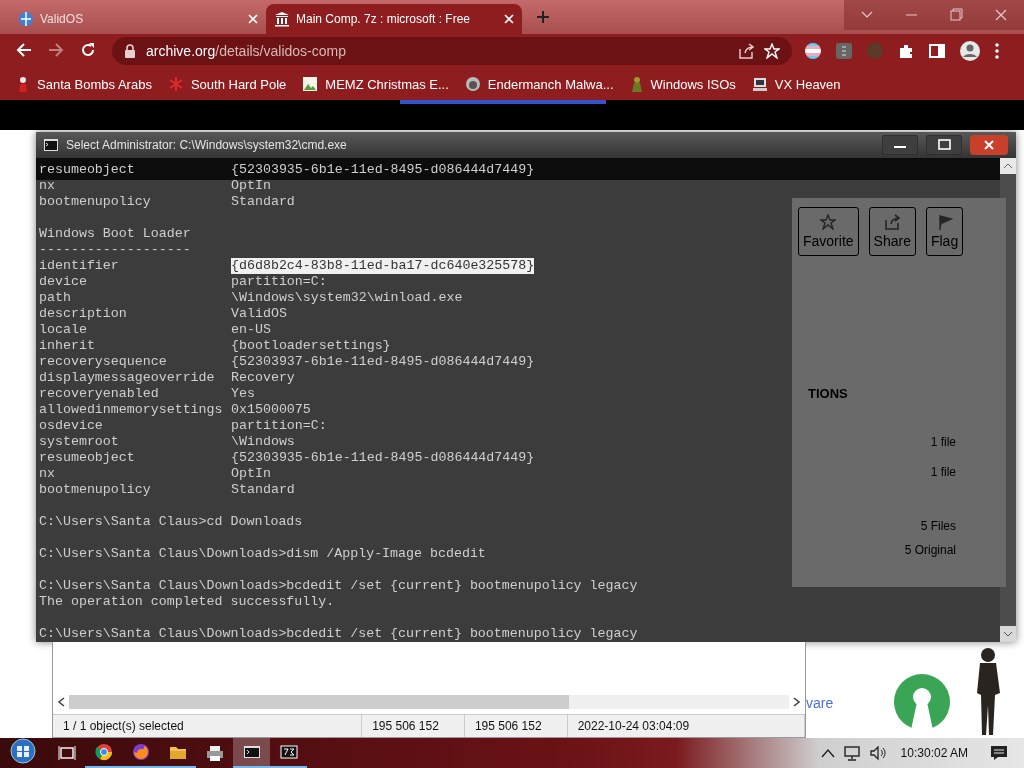 This screenshot has width=1024, height=768. Describe the element at coordinates (943, 442) in the screenshot. I see `file-count: 1 file` at that location.